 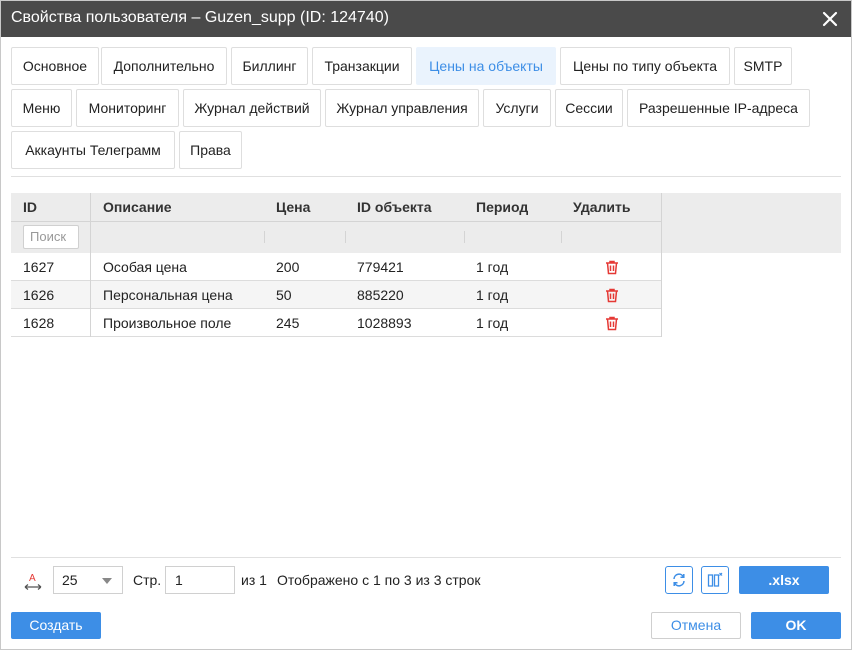 What do you see at coordinates (284, 295) in the screenshot?
I see `cell-price: 50` at bounding box center [284, 295].